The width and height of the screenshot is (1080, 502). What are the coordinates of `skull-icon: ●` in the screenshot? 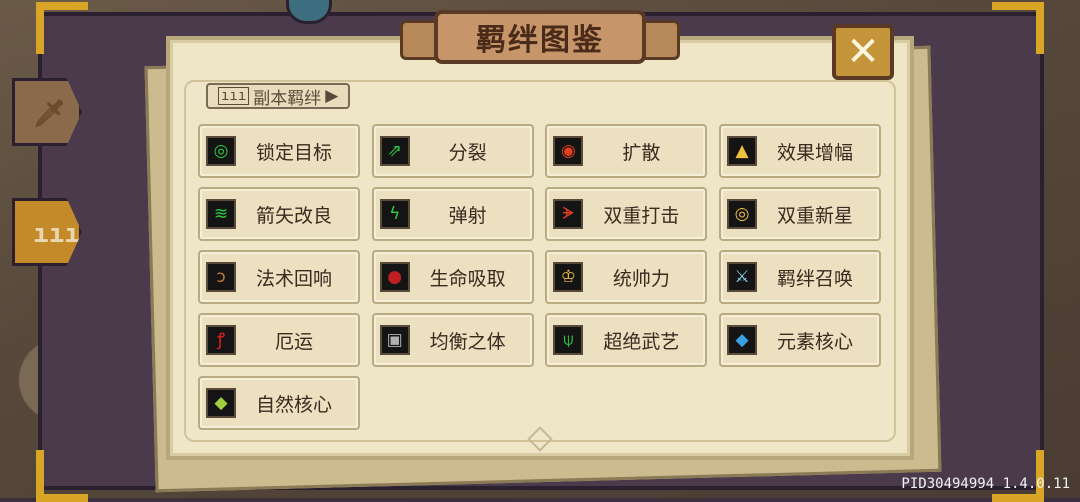 It's located at (394, 277).